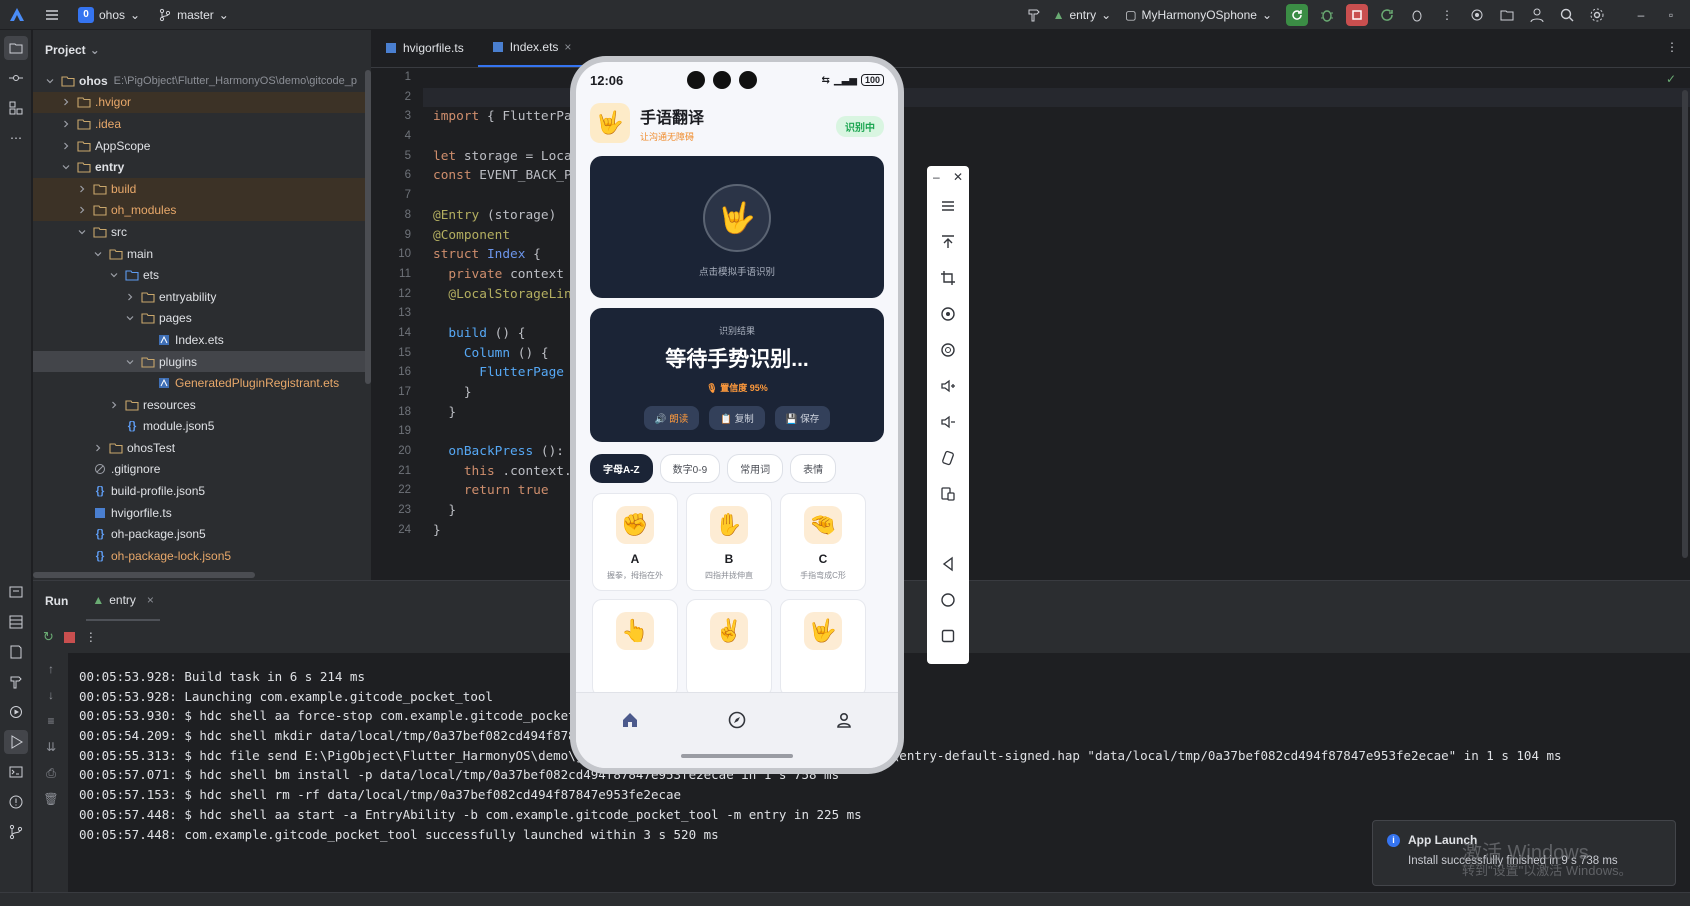 Image resolution: width=1690 pixels, height=906 pixels. What do you see at coordinates (531, 48) in the screenshot?
I see `tab-index-ets: Index.ets ×` at bounding box center [531, 48].